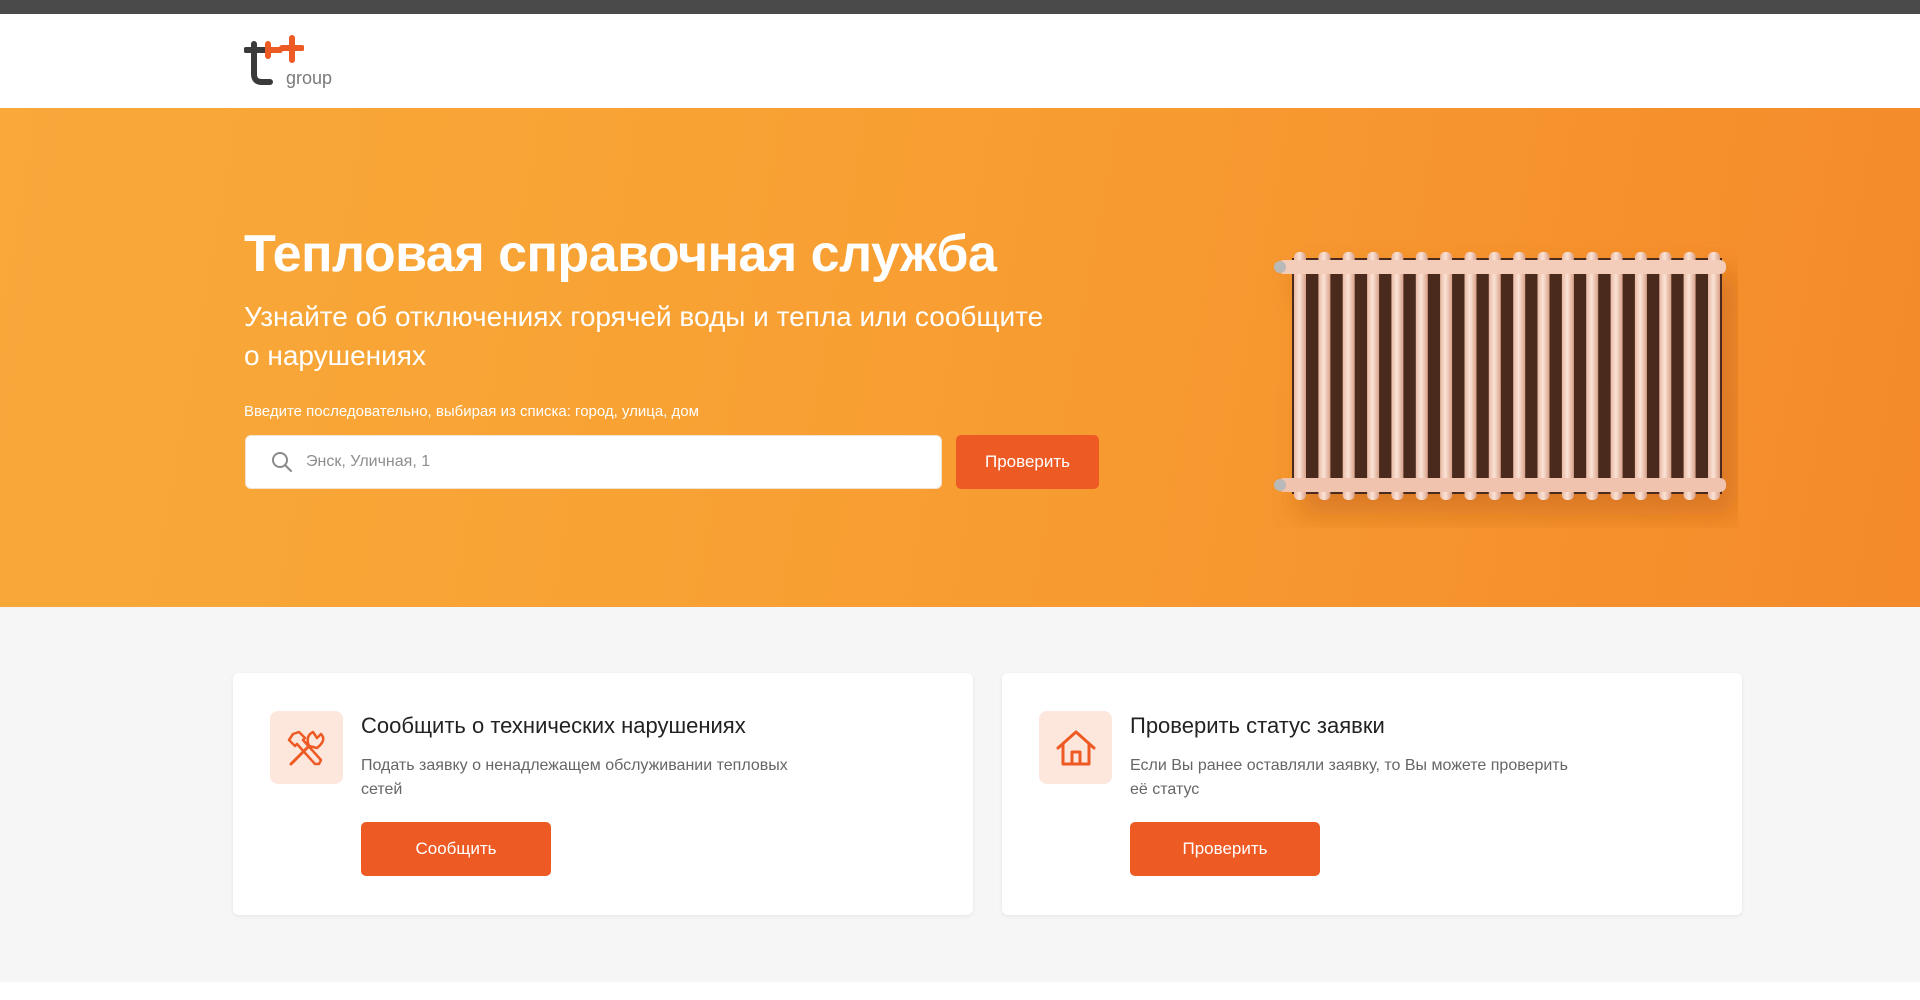 Image resolution: width=1920 pixels, height=1000 pixels. I want to click on logo: group, so click(298, 67).